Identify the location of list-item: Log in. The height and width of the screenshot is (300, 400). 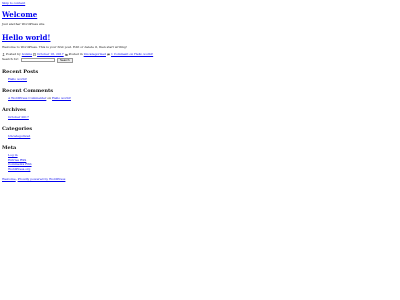
(203, 155).